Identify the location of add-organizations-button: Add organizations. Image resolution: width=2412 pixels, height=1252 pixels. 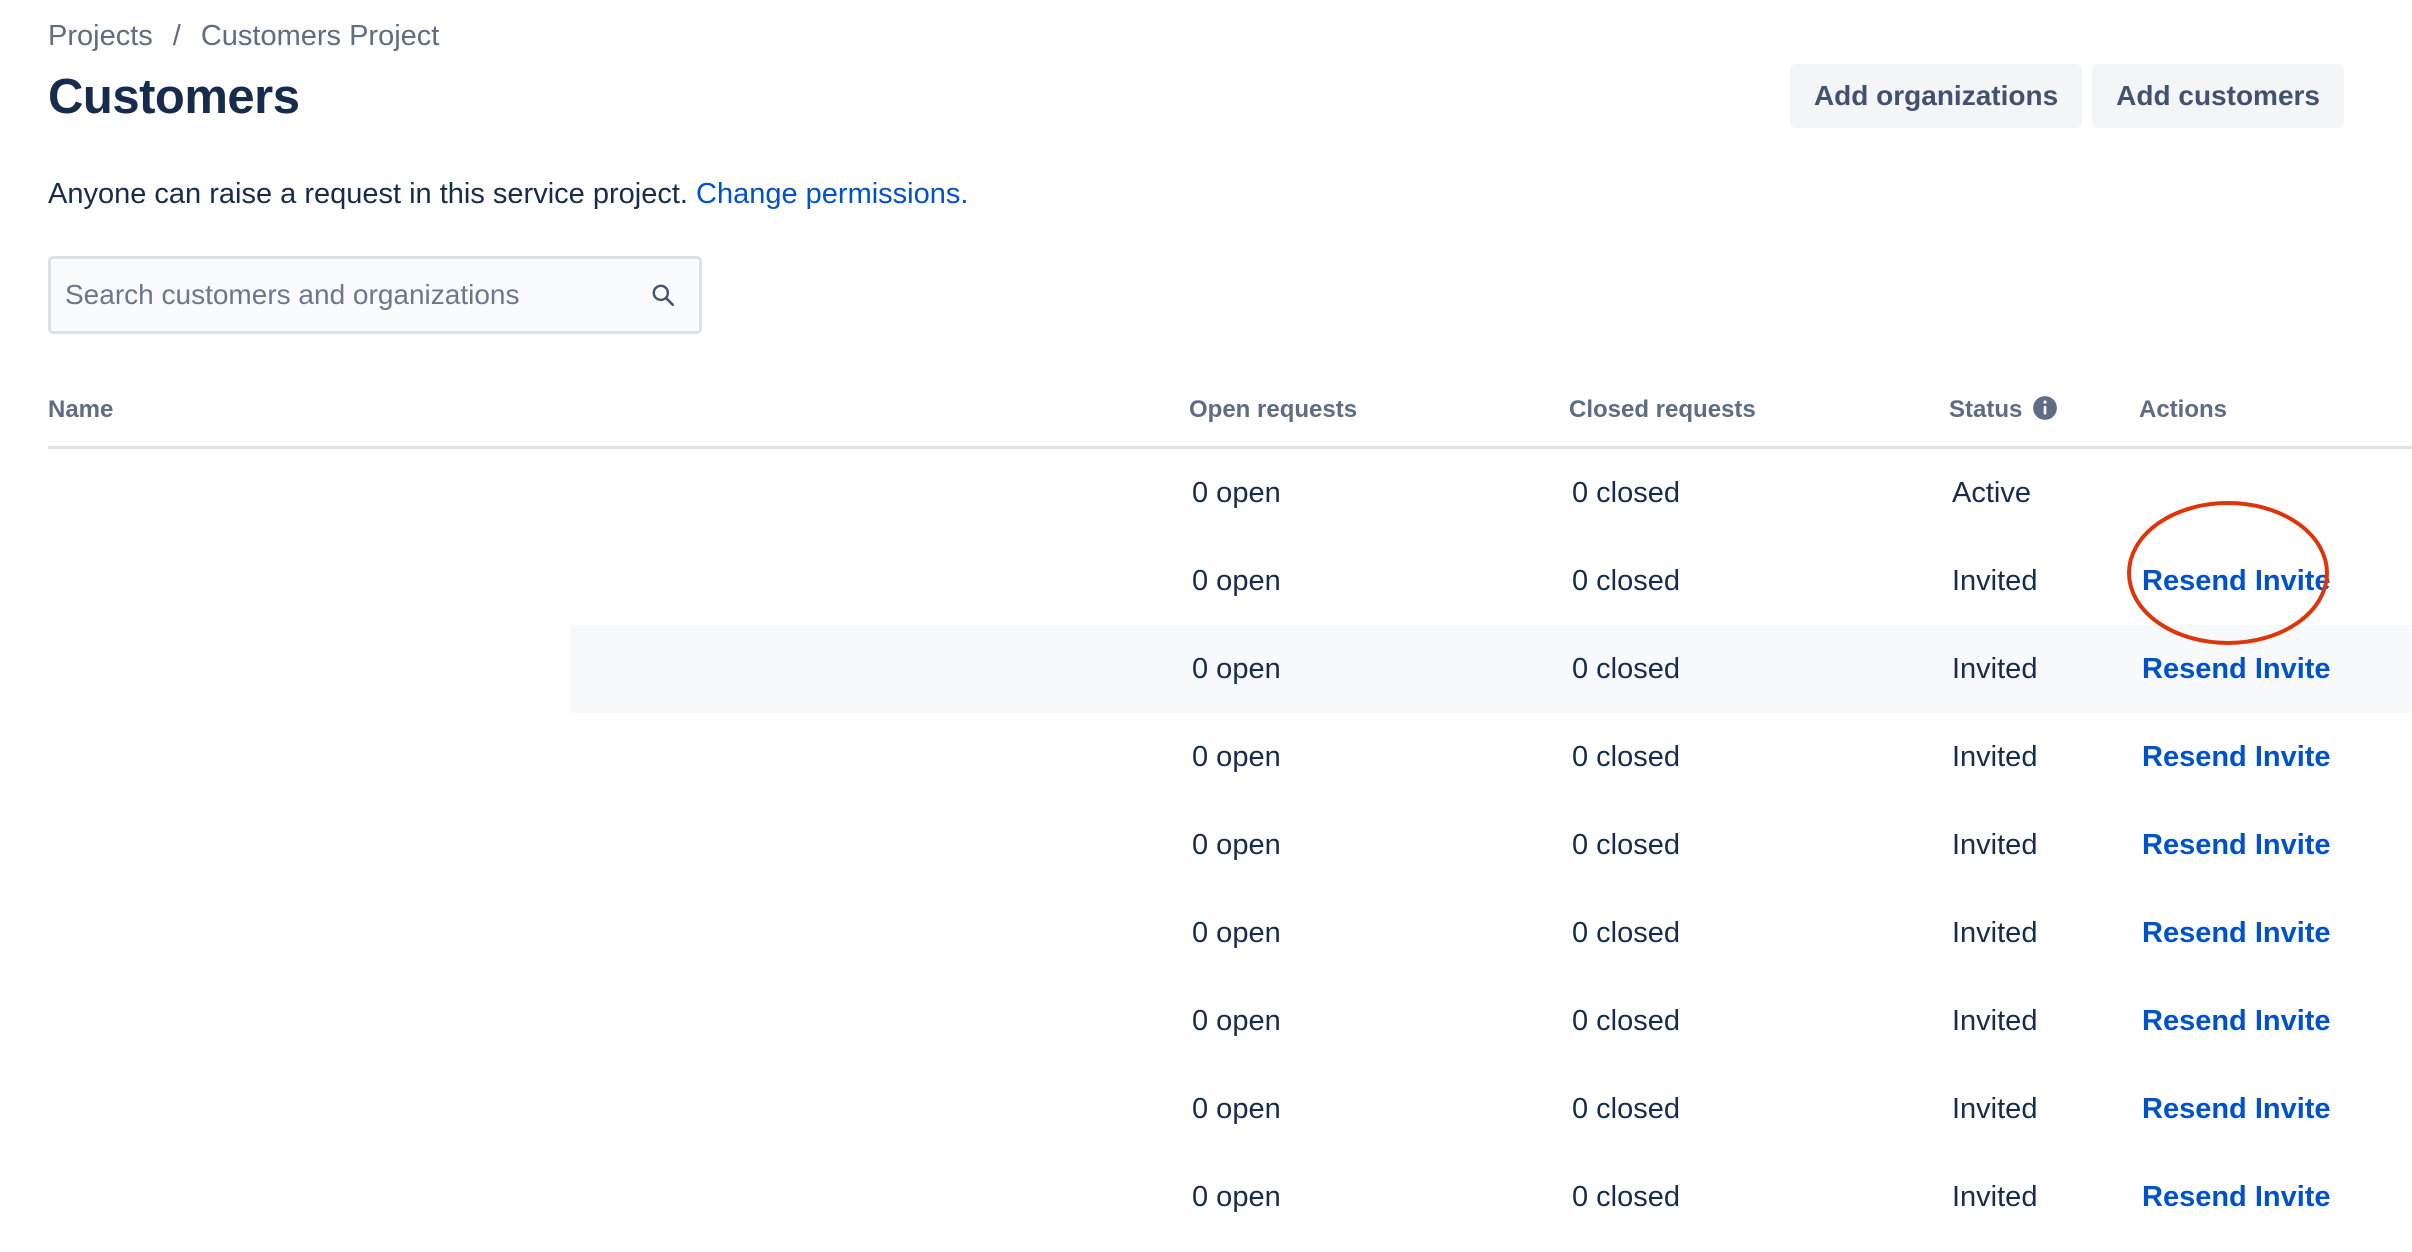
(1936, 96).